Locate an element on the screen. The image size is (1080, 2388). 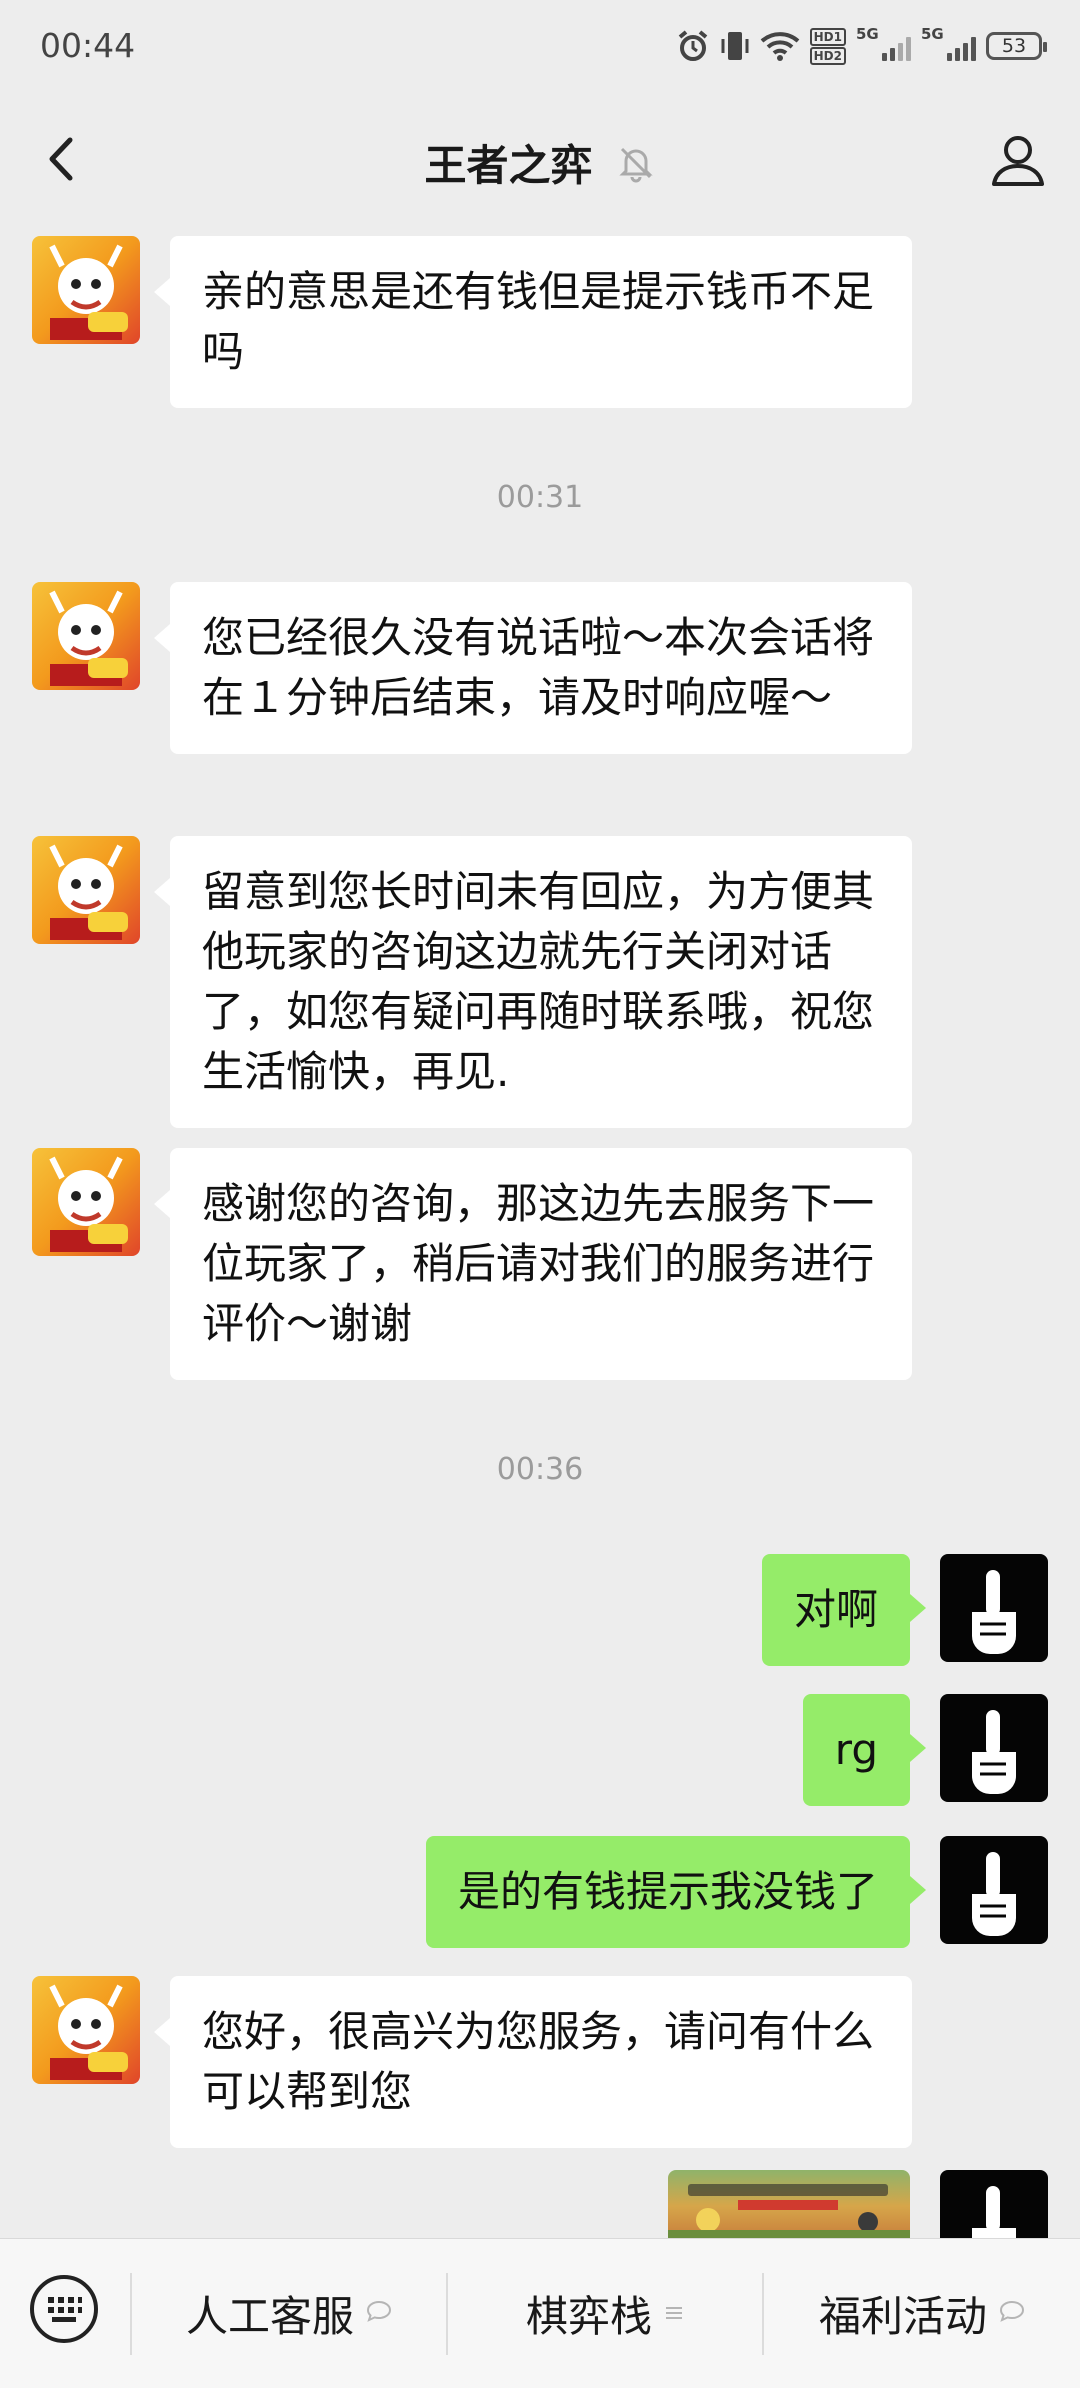
chat-info-button is located at coordinates (1018, 160).